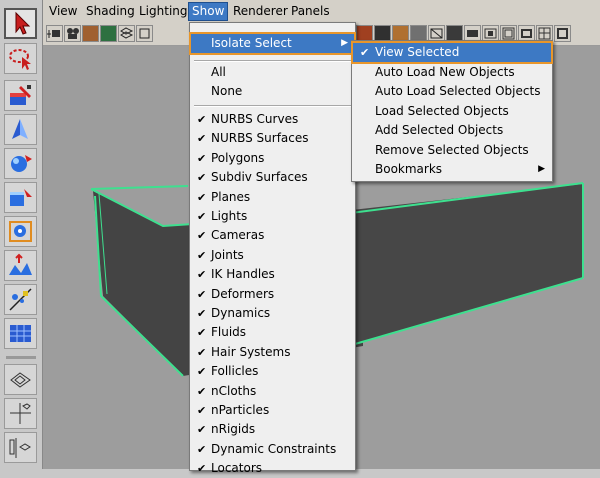  What do you see at coordinates (218, 72) in the screenshot?
I see `show-all-label: All` at bounding box center [218, 72].